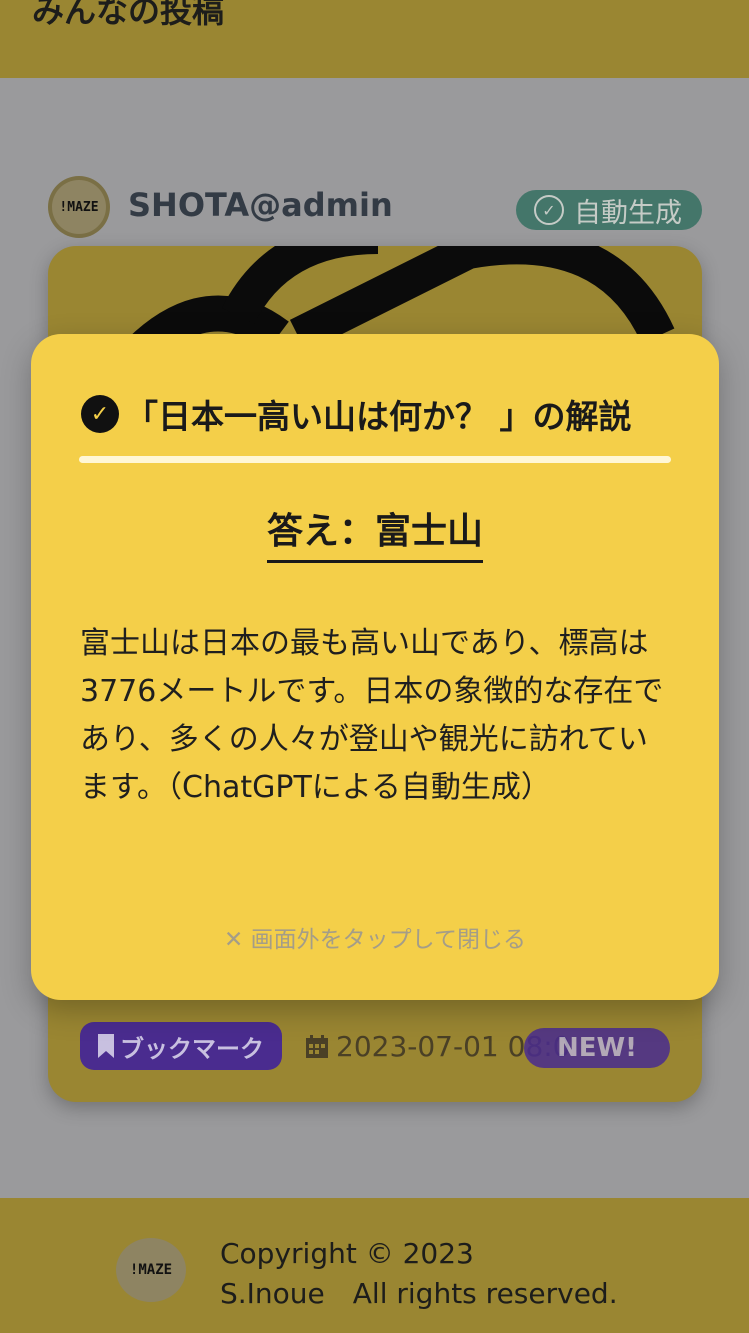  I want to click on page-title: みんなの投稿, so click(128, 15).